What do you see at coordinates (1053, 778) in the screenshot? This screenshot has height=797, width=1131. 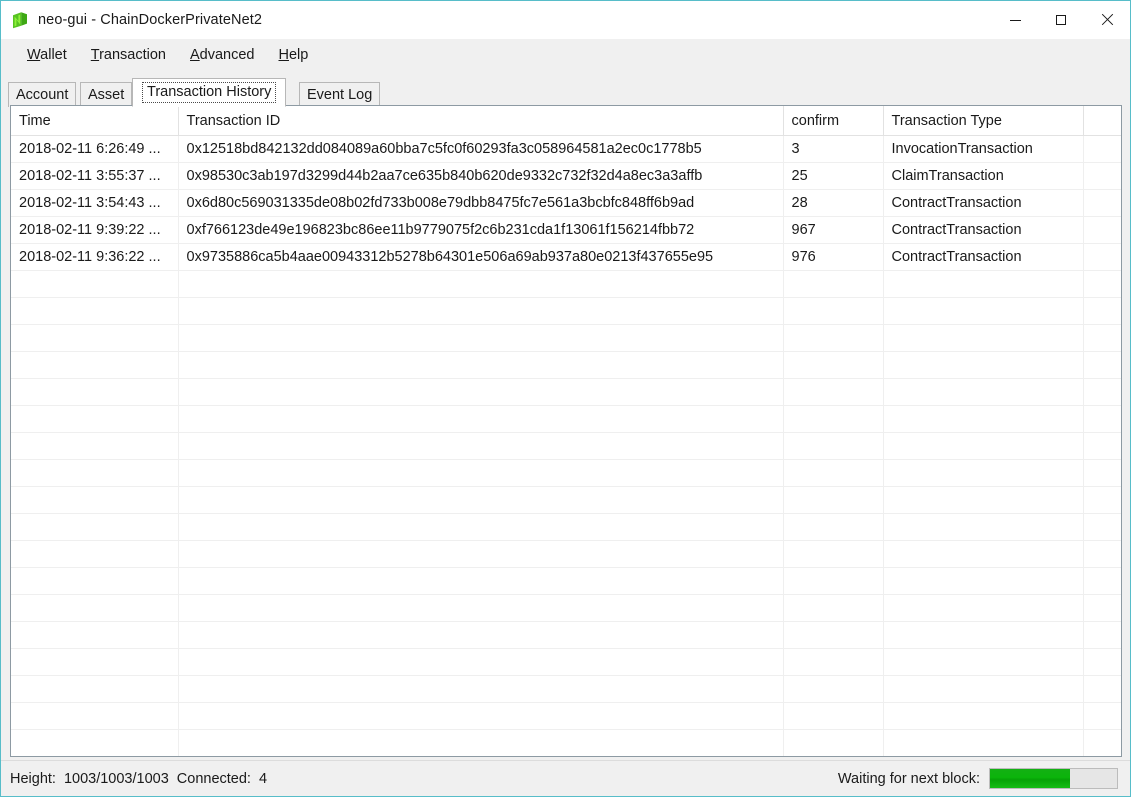 I see `sync-progress-bar` at bounding box center [1053, 778].